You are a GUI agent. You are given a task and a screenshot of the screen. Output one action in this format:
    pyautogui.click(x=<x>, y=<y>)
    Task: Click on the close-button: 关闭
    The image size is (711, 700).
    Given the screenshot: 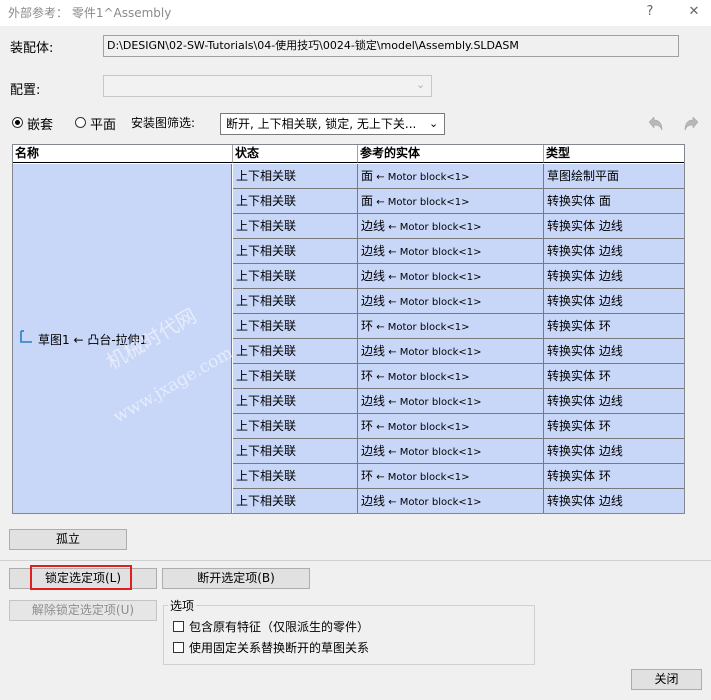 What is the action you would take?
    pyautogui.click(x=666, y=679)
    